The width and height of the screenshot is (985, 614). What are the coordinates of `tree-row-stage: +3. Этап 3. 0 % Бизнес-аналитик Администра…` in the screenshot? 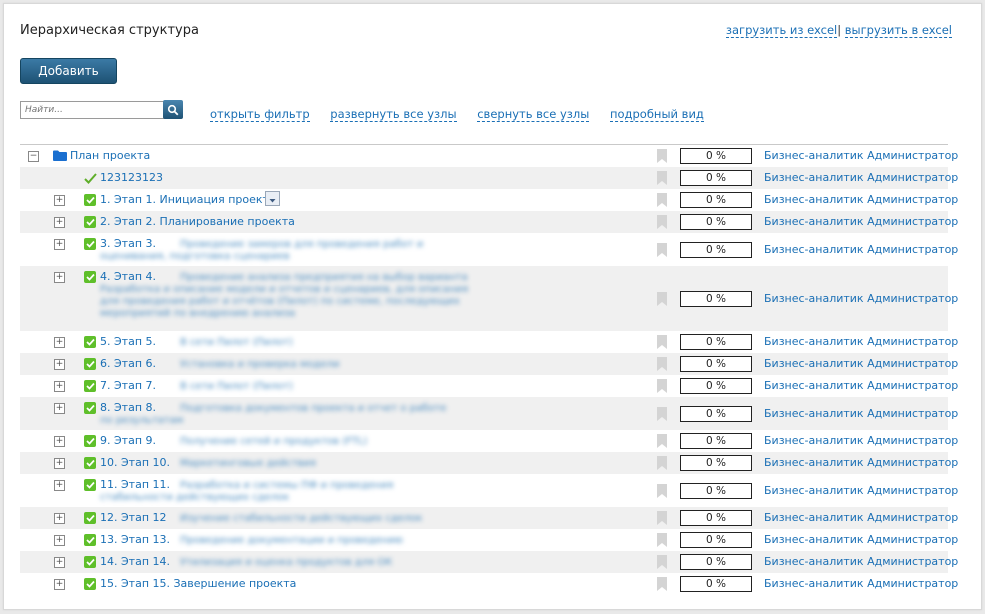 It's located at (489, 249).